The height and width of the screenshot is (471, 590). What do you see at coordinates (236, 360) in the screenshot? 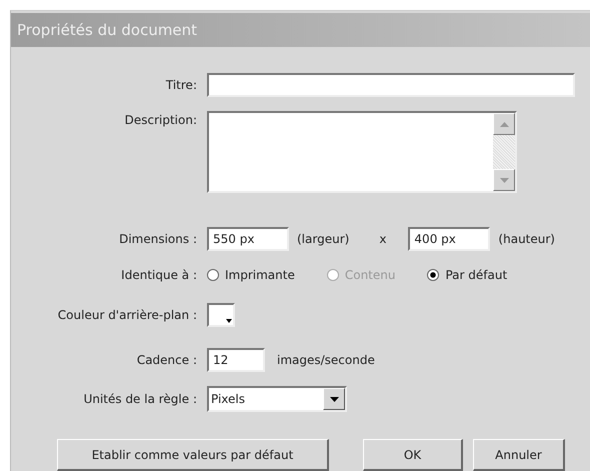
I see `frame-rate-field: 12` at bounding box center [236, 360].